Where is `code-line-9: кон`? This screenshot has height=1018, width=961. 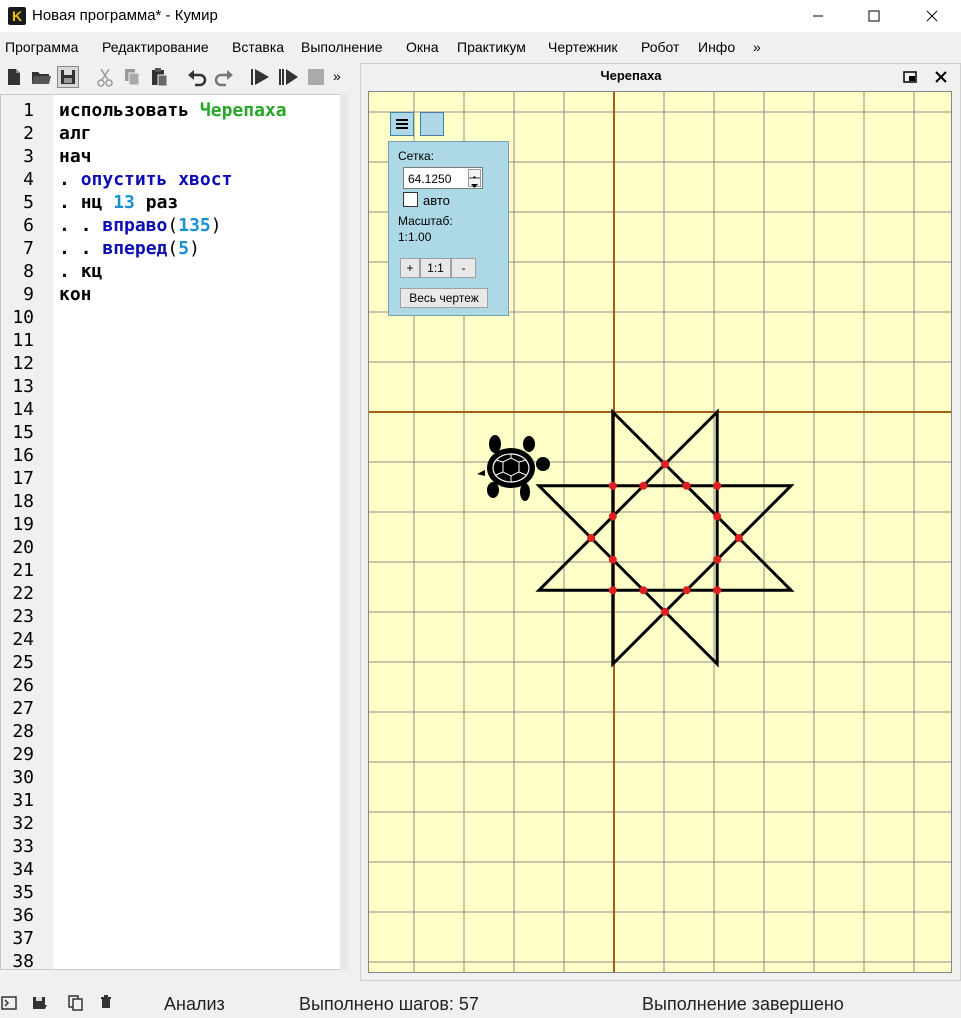
code-line-9: кон is located at coordinates (75, 294).